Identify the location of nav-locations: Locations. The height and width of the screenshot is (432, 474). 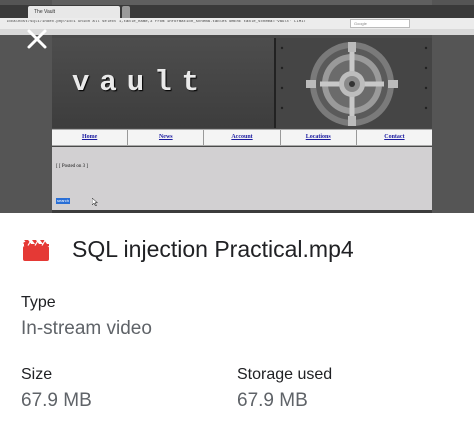
(319, 137).